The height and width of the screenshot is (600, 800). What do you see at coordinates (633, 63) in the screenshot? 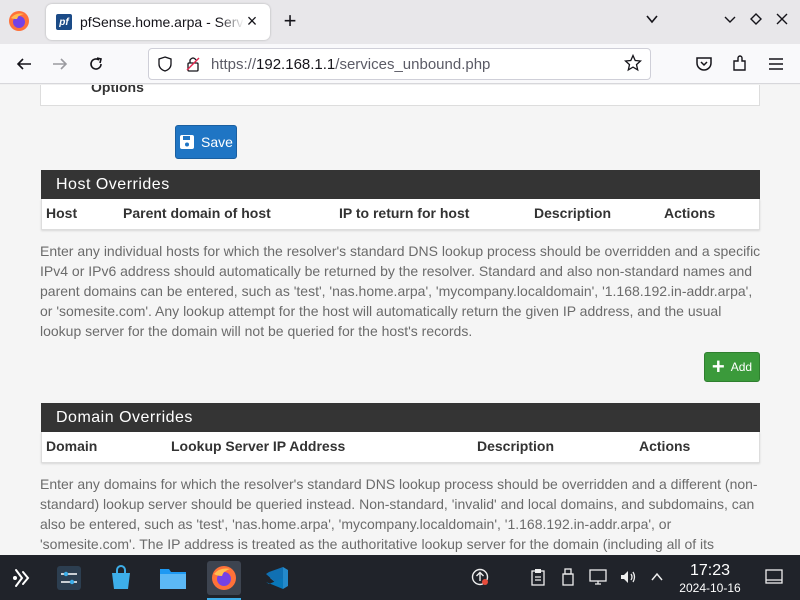
I see `bookmark-star-icon` at bounding box center [633, 63].